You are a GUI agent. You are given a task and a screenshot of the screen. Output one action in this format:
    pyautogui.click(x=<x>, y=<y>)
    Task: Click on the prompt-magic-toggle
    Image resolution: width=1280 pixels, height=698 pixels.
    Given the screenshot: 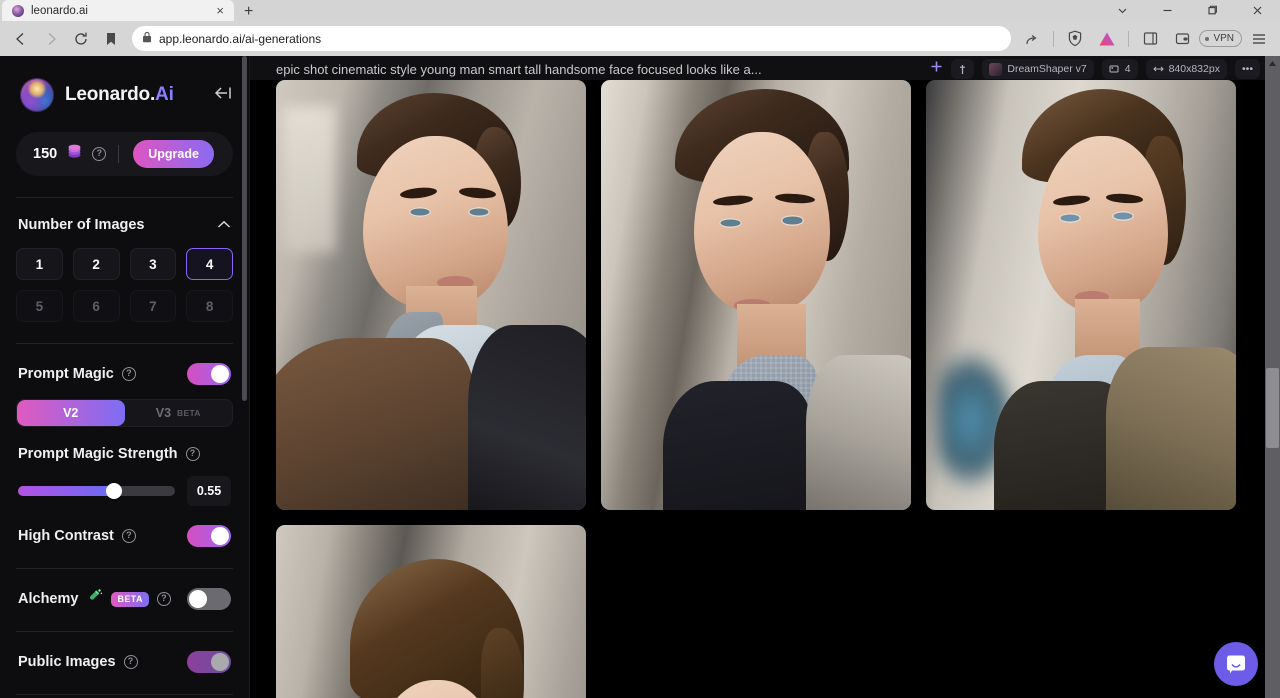 What is the action you would take?
    pyautogui.click(x=209, y=374)
    